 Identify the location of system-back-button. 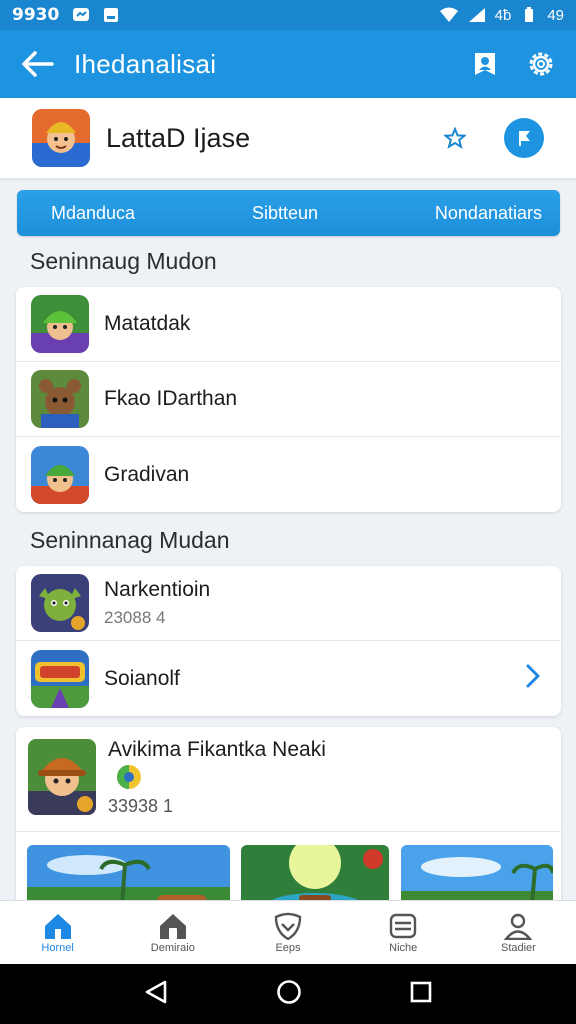
(156, 994).